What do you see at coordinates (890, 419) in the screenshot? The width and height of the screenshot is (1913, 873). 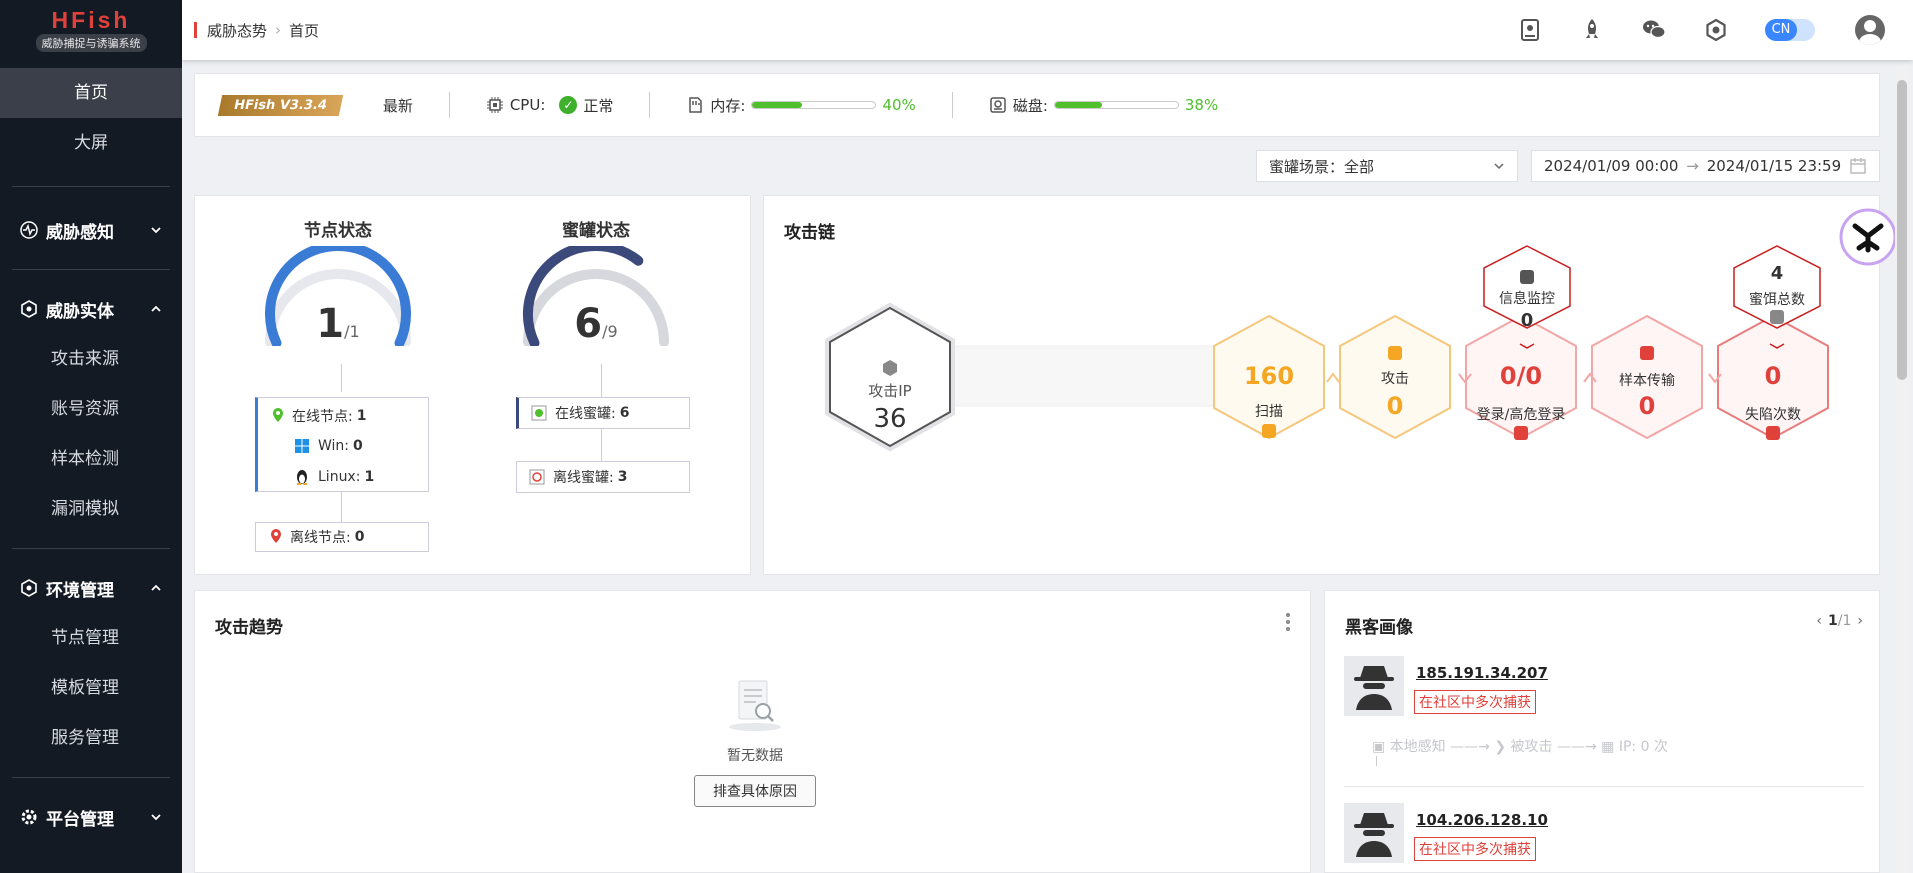 I see `attack-ip-count: 36` at bounding box center [890, 419].